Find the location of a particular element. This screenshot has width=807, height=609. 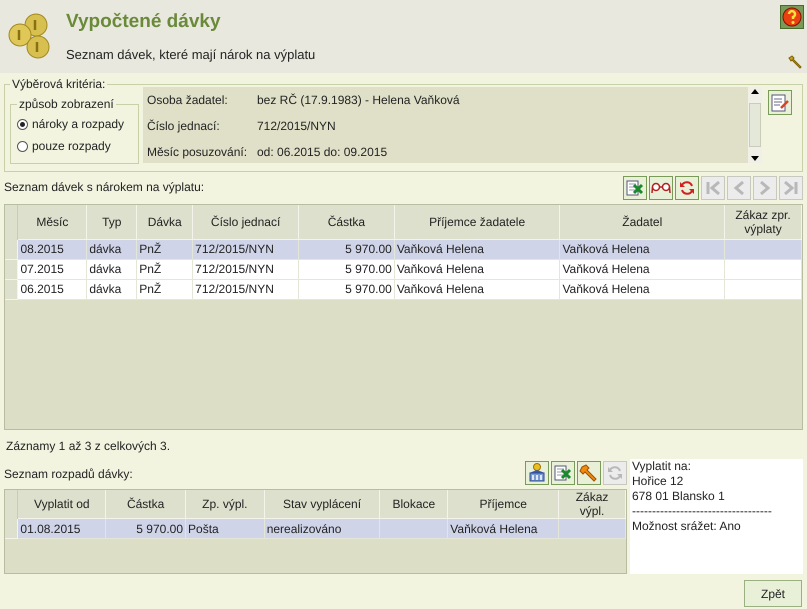

column-header: Příjemce is located at coordinates (503, 504).